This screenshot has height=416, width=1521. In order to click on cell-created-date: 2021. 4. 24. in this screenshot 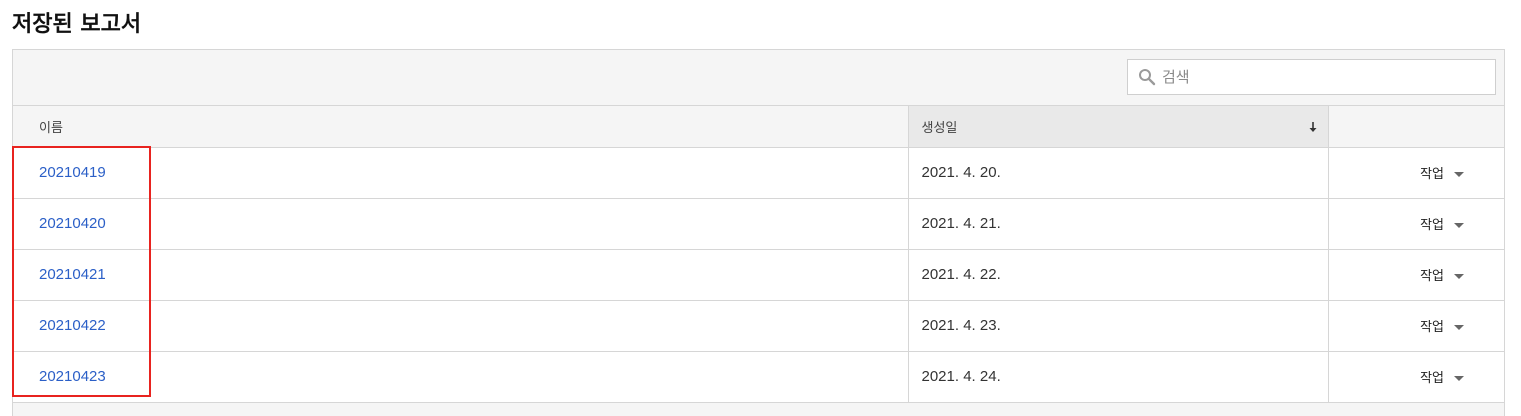, I will do `click(1118, 377)`.